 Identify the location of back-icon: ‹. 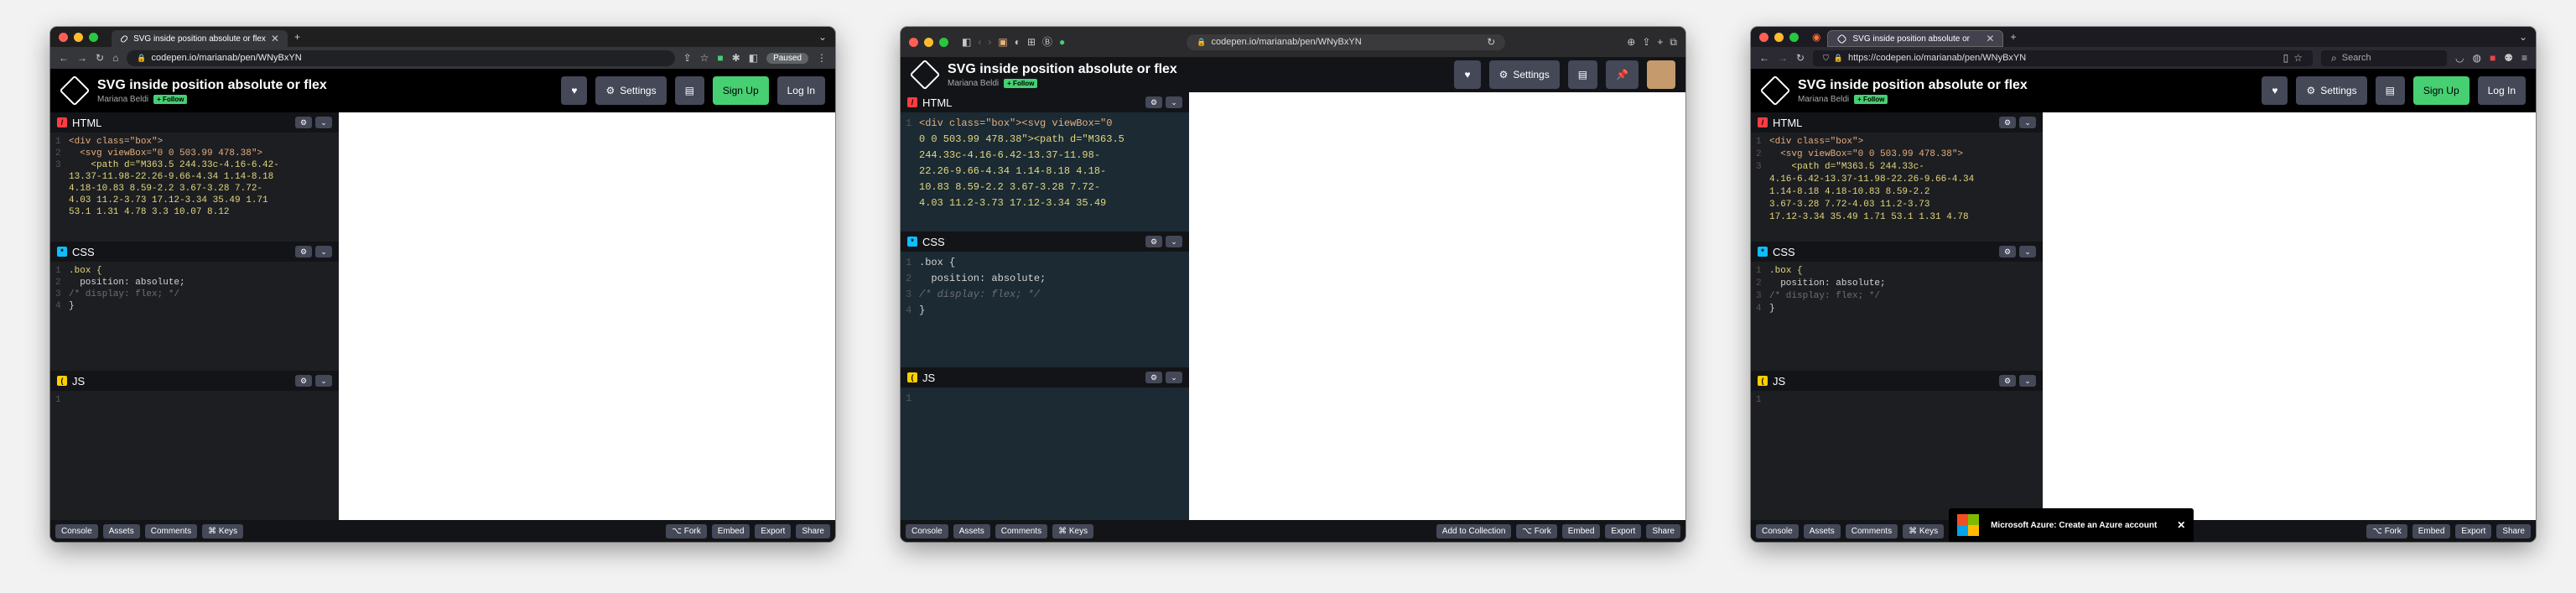
(979, 42).